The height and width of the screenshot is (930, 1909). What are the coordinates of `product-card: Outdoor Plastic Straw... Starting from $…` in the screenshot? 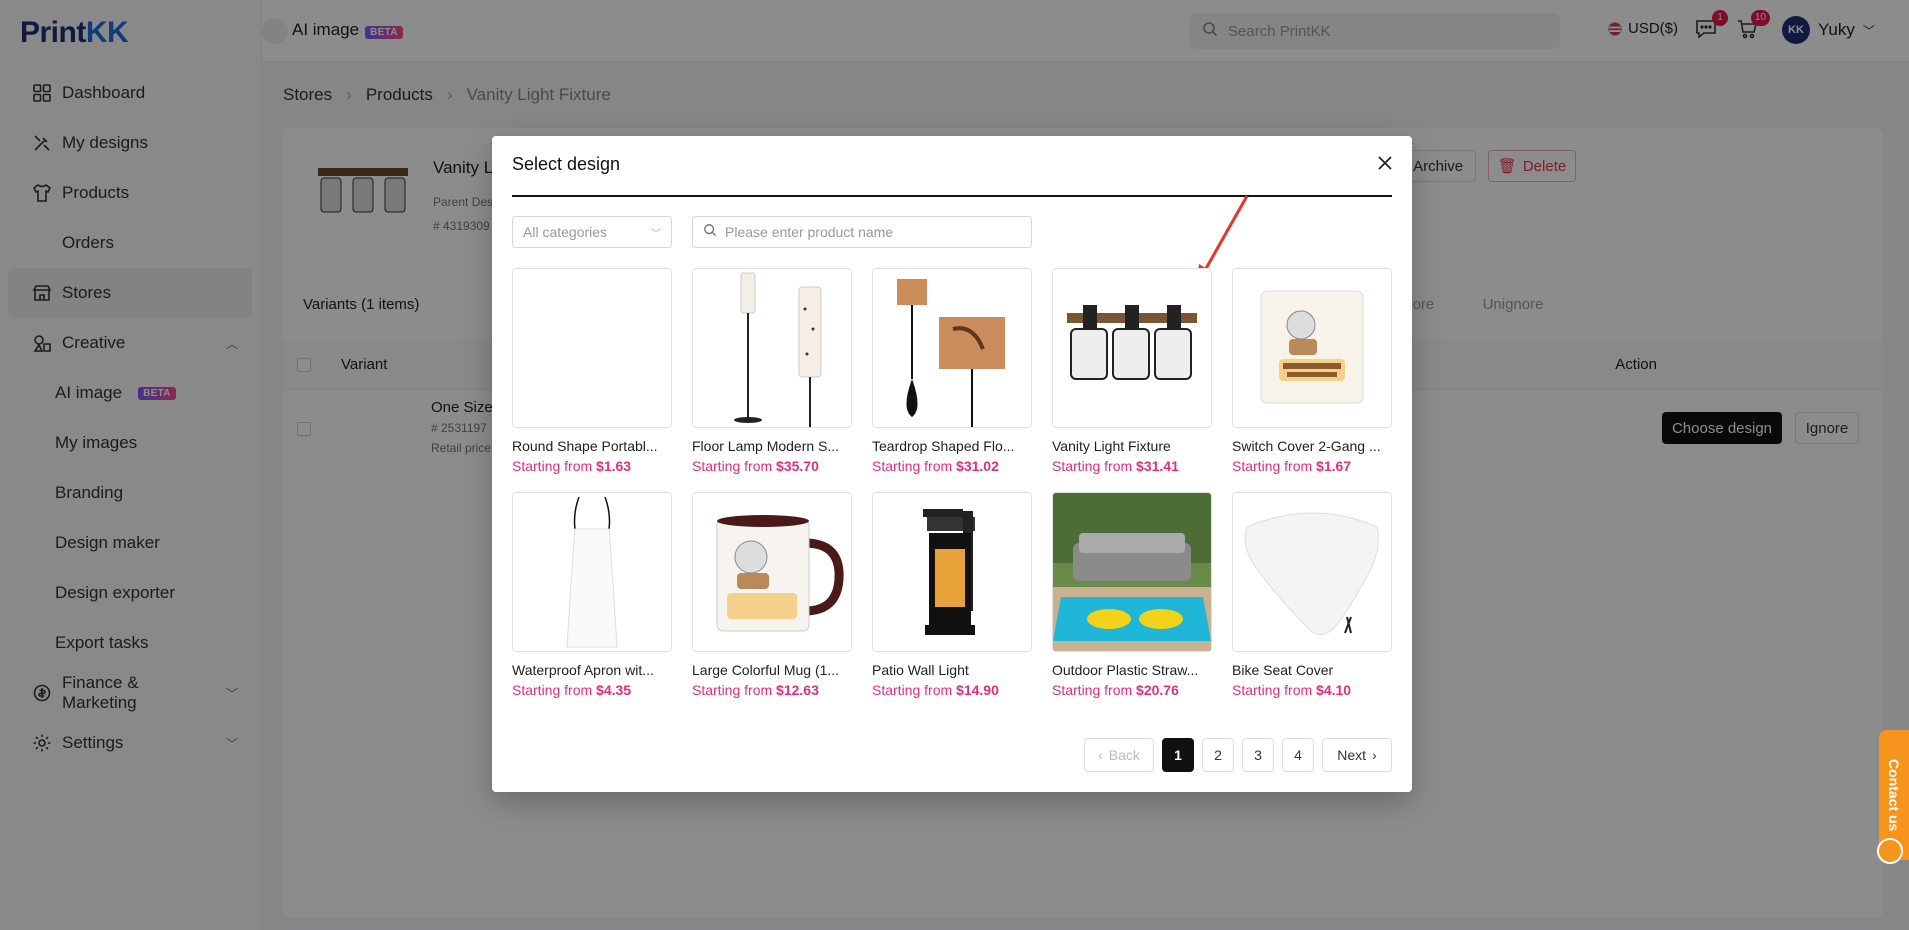 It's located at (1132, 595).